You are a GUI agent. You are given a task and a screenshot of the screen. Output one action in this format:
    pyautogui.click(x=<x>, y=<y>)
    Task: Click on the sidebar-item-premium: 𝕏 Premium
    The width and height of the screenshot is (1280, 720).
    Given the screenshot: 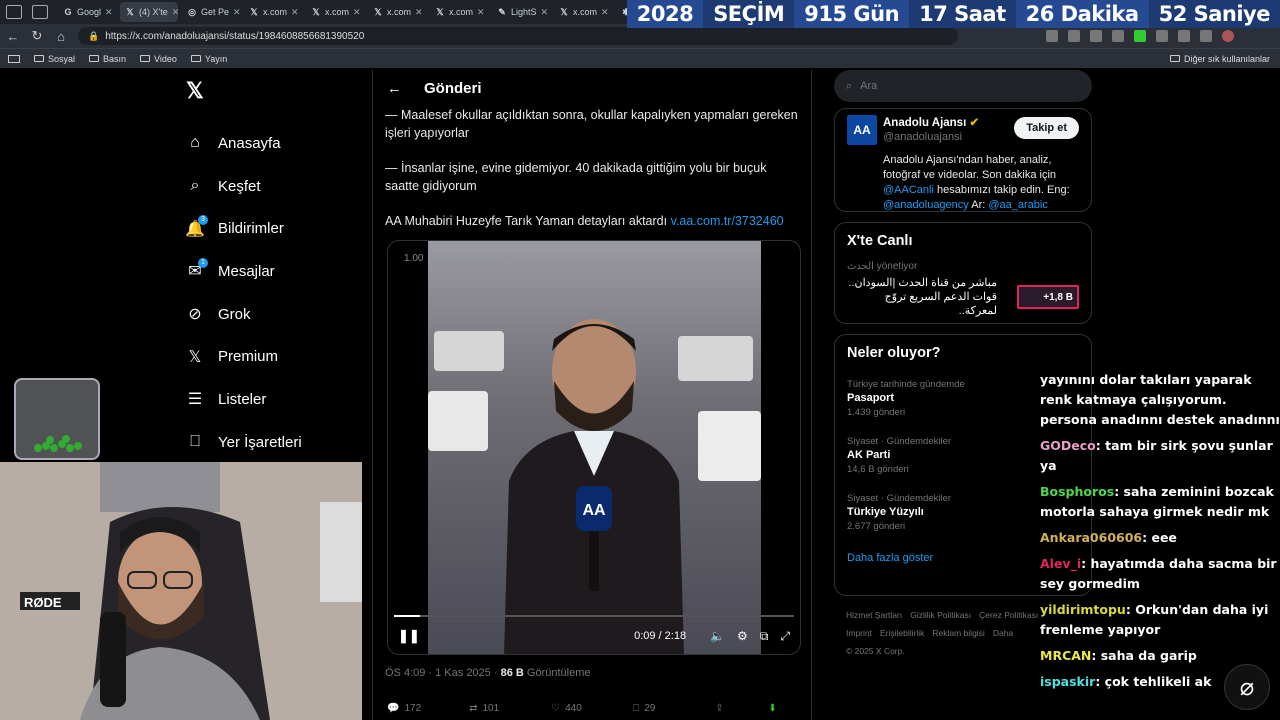 What is the action you would take?
    pyautogui.click(x=275, y=356)
    